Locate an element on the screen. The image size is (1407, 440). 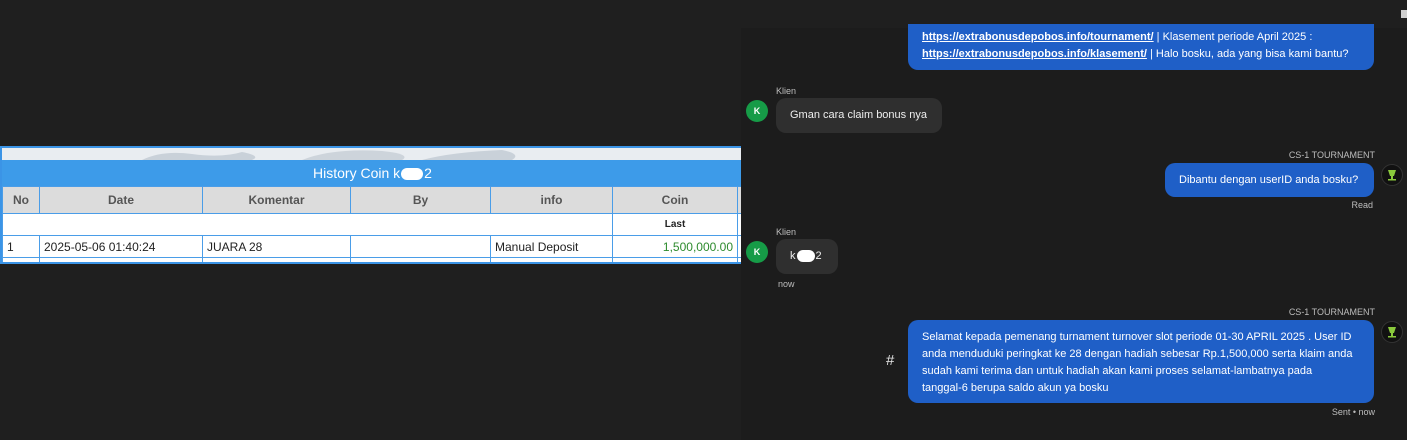
map-background-strip is located at coordinates (372, 154).